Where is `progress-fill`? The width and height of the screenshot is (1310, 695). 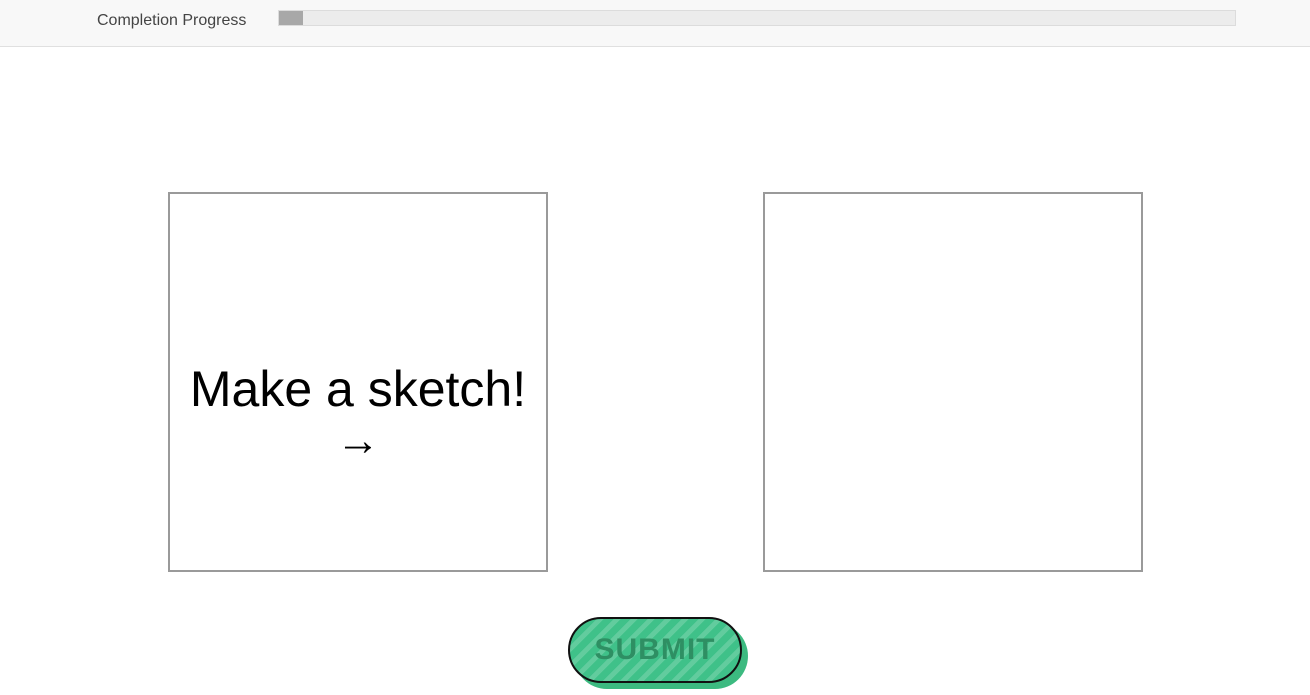 progress-fill is located at coordinates (291, 18).